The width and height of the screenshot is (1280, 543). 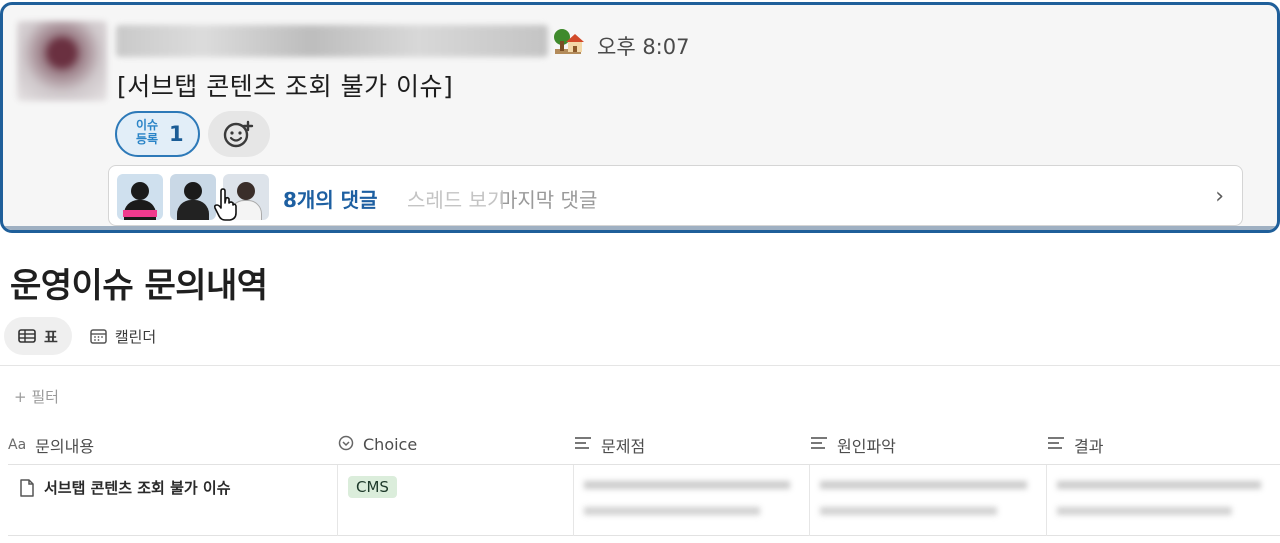 I want to click on table-header: Aa 문의내용 Choice 문제점 원인파악 결과, so click(x=644, y=444).